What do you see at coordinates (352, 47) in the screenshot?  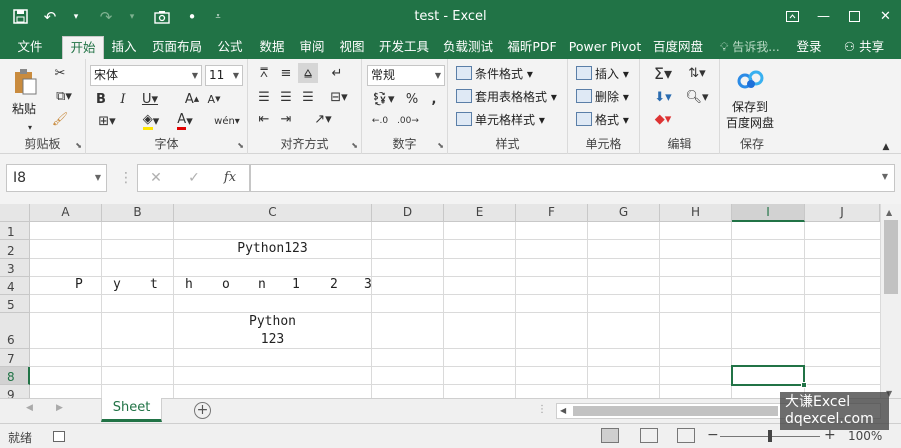 I see `tab-view: 视图` at bounding box center [352, 47].